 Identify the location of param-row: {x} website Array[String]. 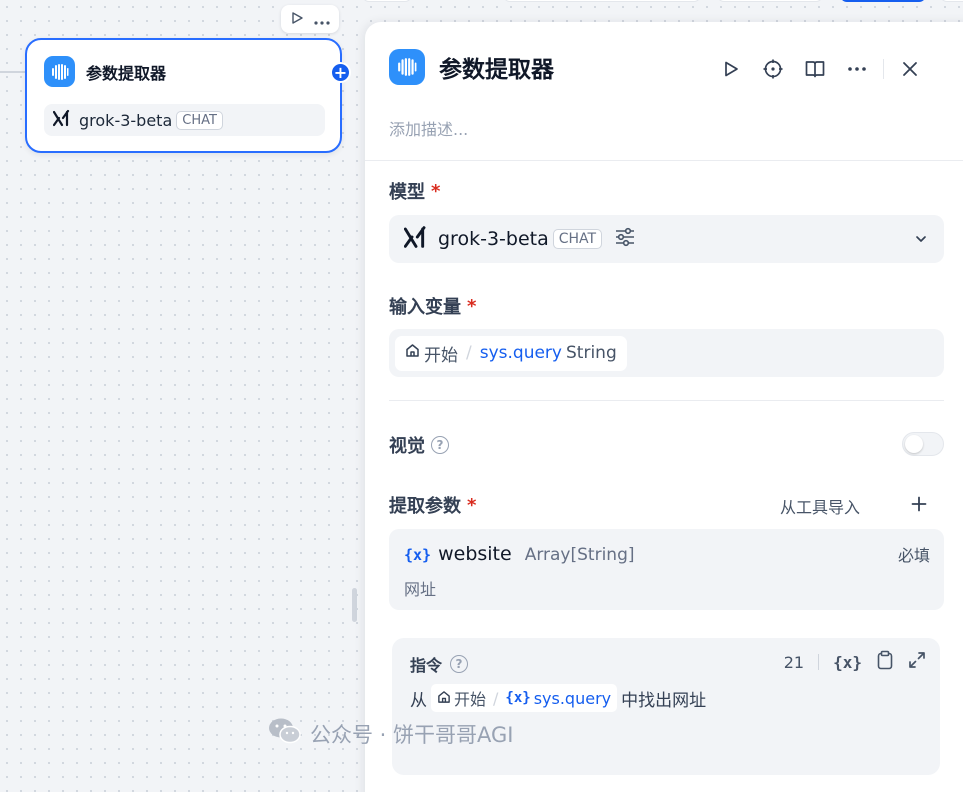
(519, 554).